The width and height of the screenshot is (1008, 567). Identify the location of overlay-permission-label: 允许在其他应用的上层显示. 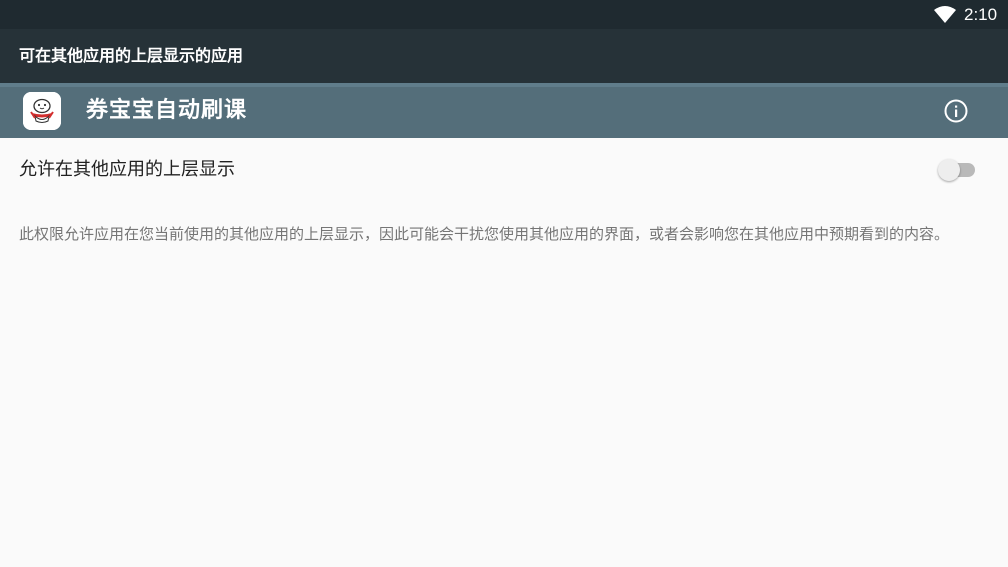
(127, 169).